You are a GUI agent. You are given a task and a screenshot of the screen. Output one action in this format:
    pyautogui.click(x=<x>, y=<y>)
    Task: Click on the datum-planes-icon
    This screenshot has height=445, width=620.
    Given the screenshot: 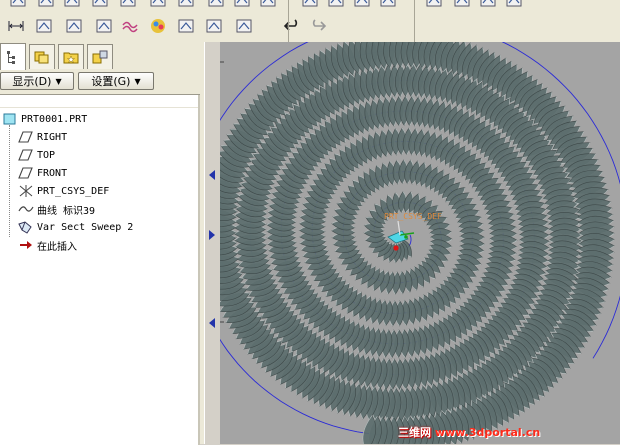 What is the action you would take?
    pyautogui.click(x=434, y=3)
    